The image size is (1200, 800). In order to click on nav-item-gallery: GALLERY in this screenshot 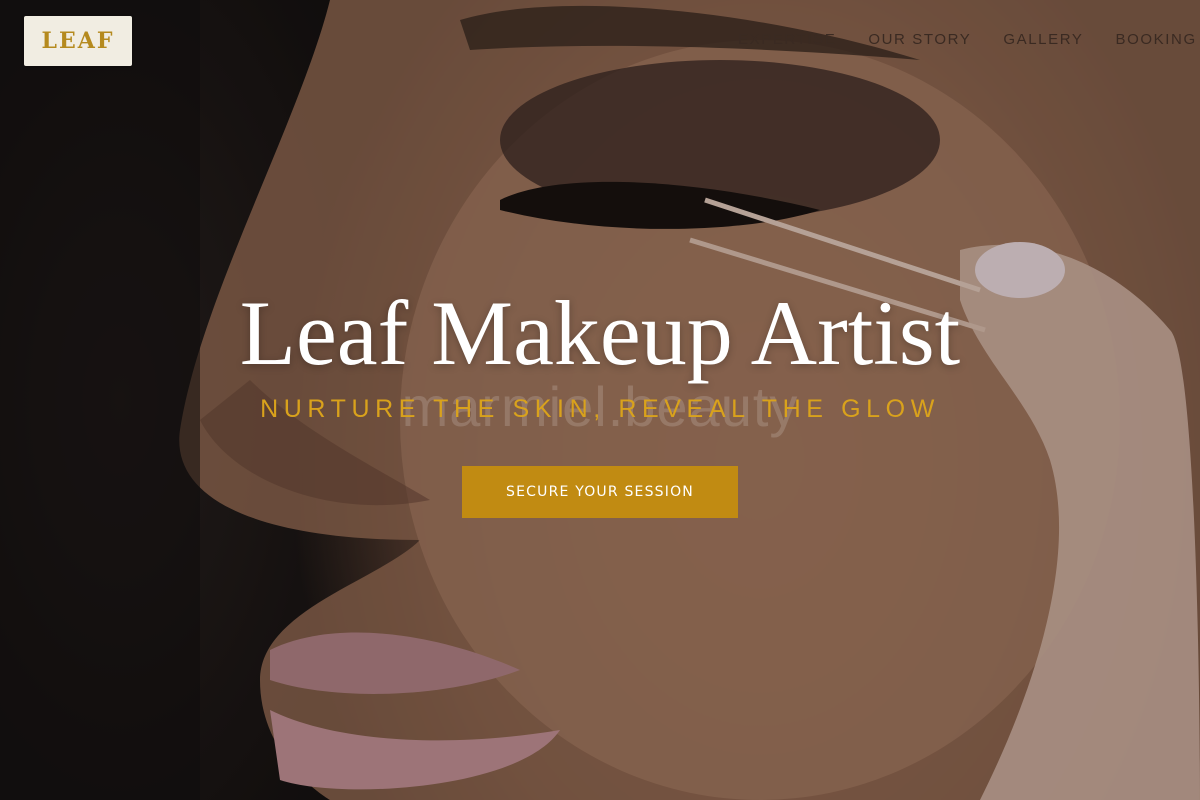, I will do `click(1043, 39)`.